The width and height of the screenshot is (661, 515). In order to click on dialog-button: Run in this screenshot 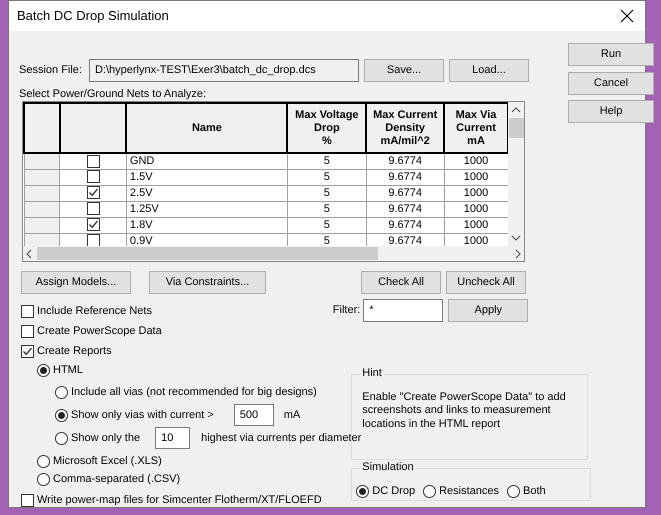, I will do `click(611, 54)`.